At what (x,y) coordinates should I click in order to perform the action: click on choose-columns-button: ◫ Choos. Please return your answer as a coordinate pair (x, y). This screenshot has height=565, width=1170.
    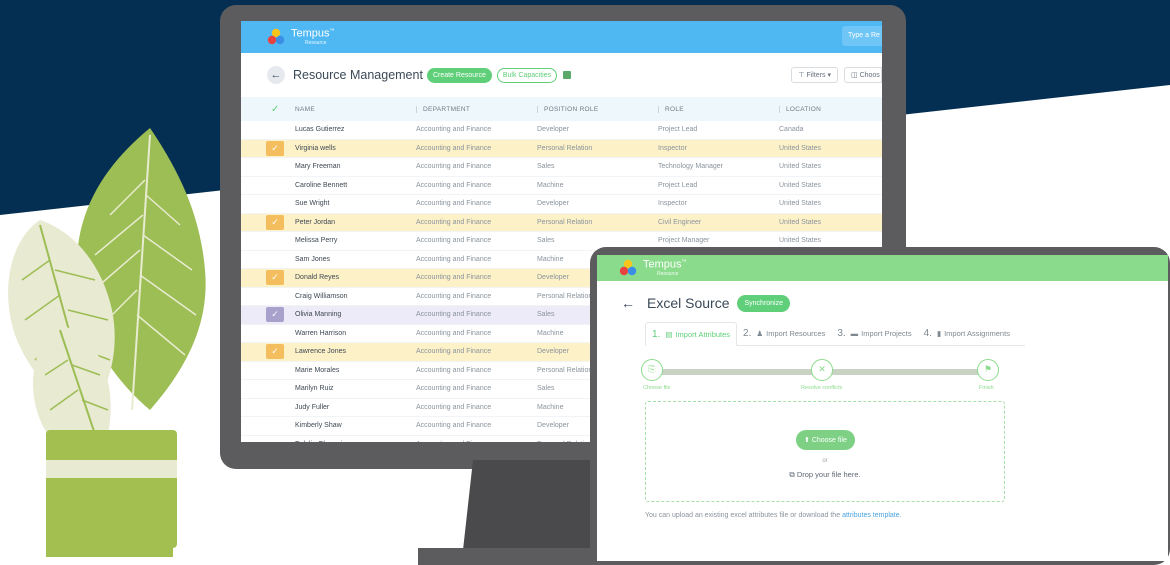
    Looking at the image, I should click on (863, 75).